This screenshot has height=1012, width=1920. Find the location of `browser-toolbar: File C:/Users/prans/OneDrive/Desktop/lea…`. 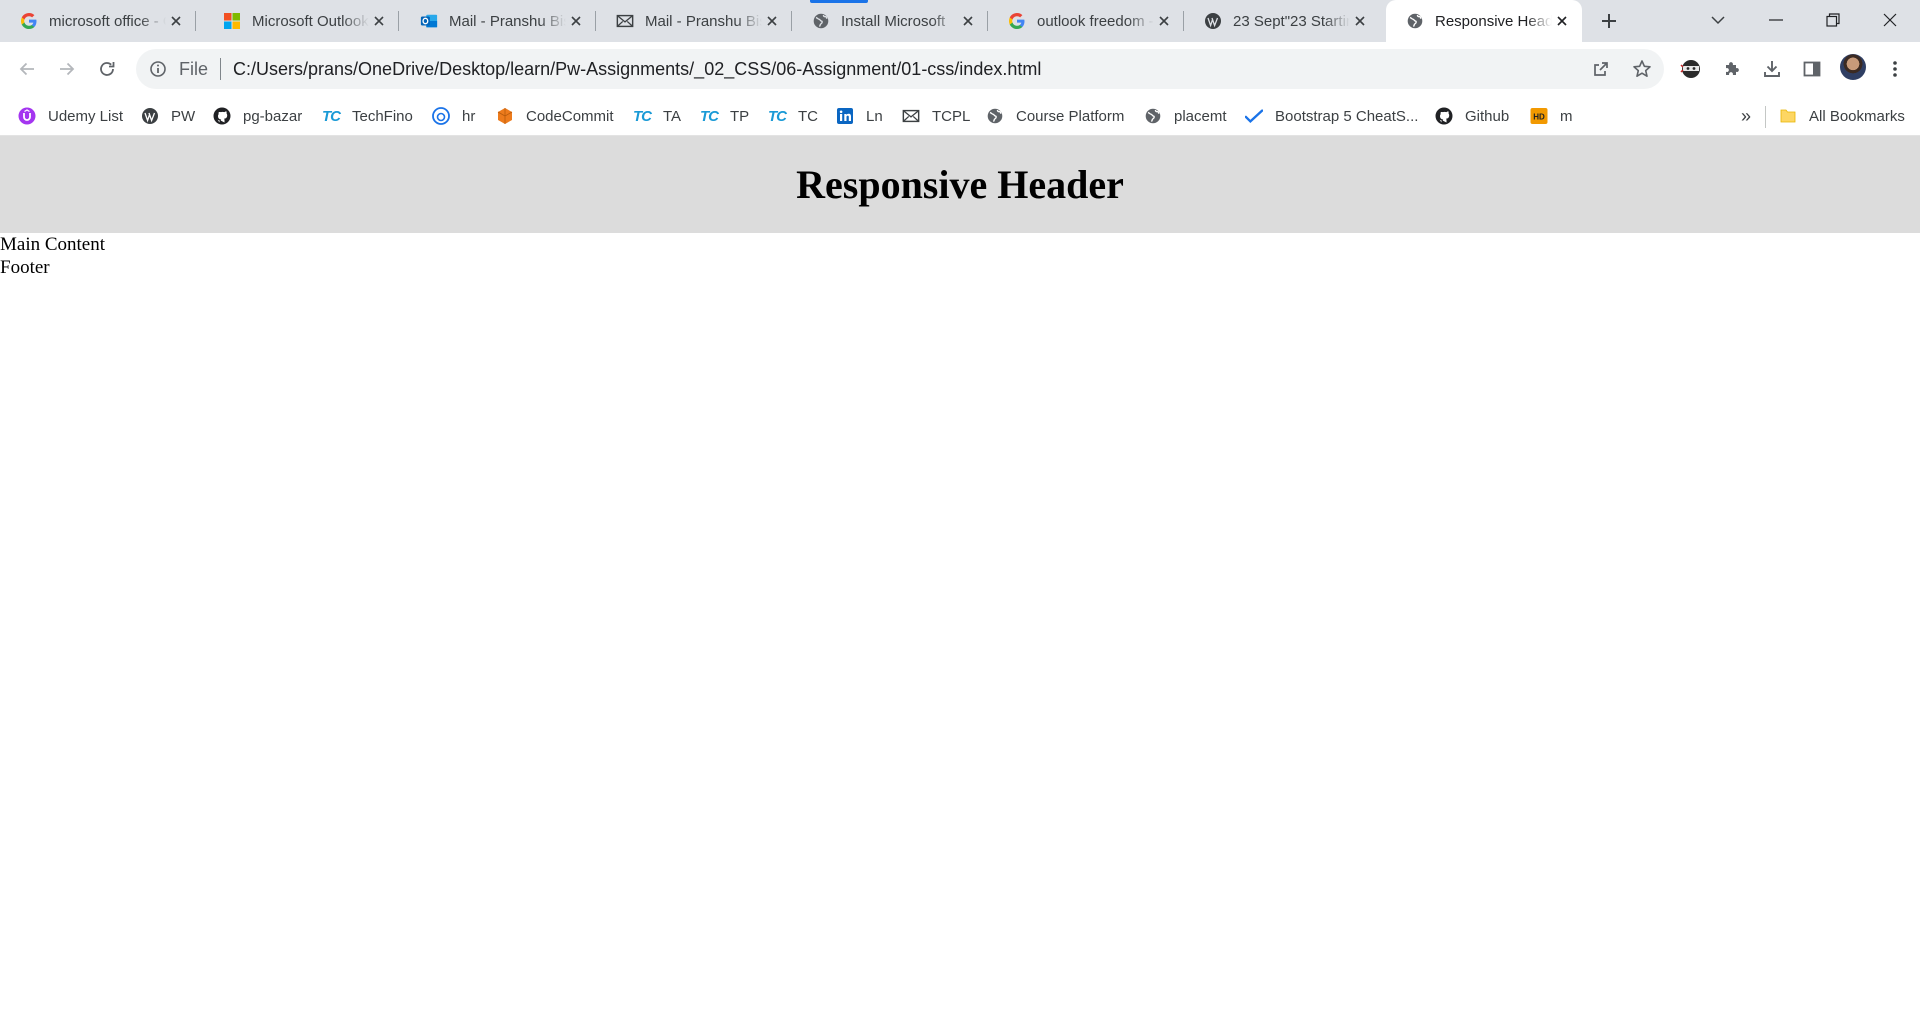

browser-toolbar: File C:/Users/prans/OneDrive/Desktop/lea… is located at coordinates (960, 69).